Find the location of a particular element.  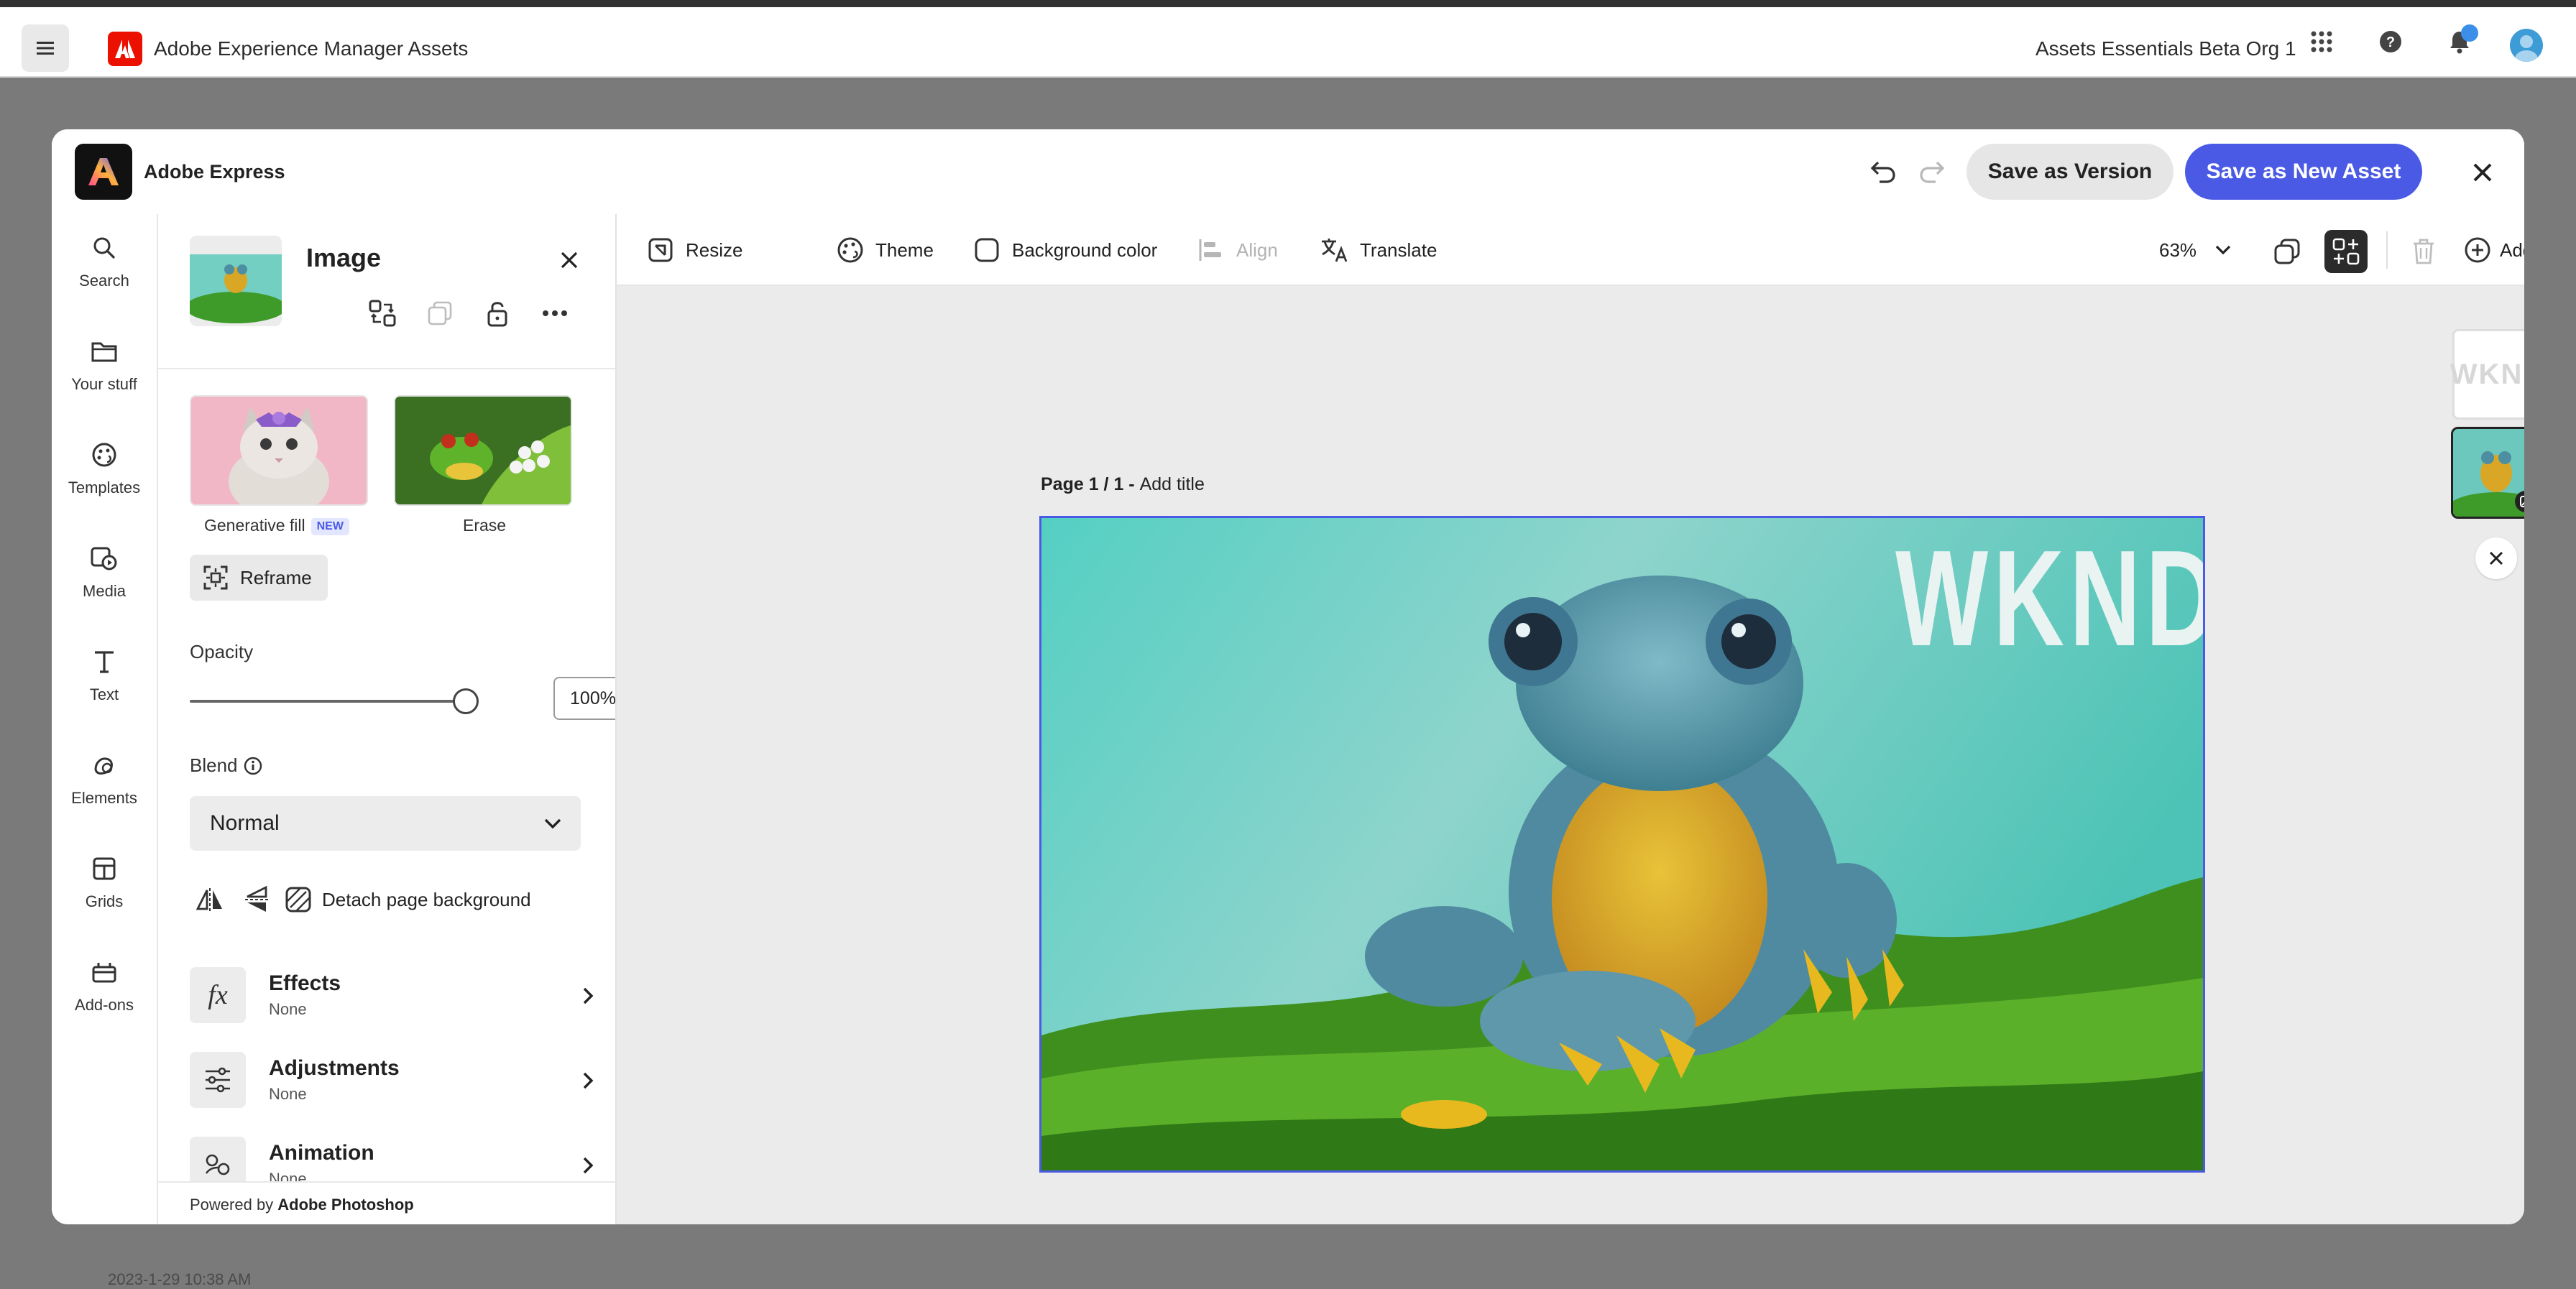

add-label: Add is located at coordinates (2512, 250).